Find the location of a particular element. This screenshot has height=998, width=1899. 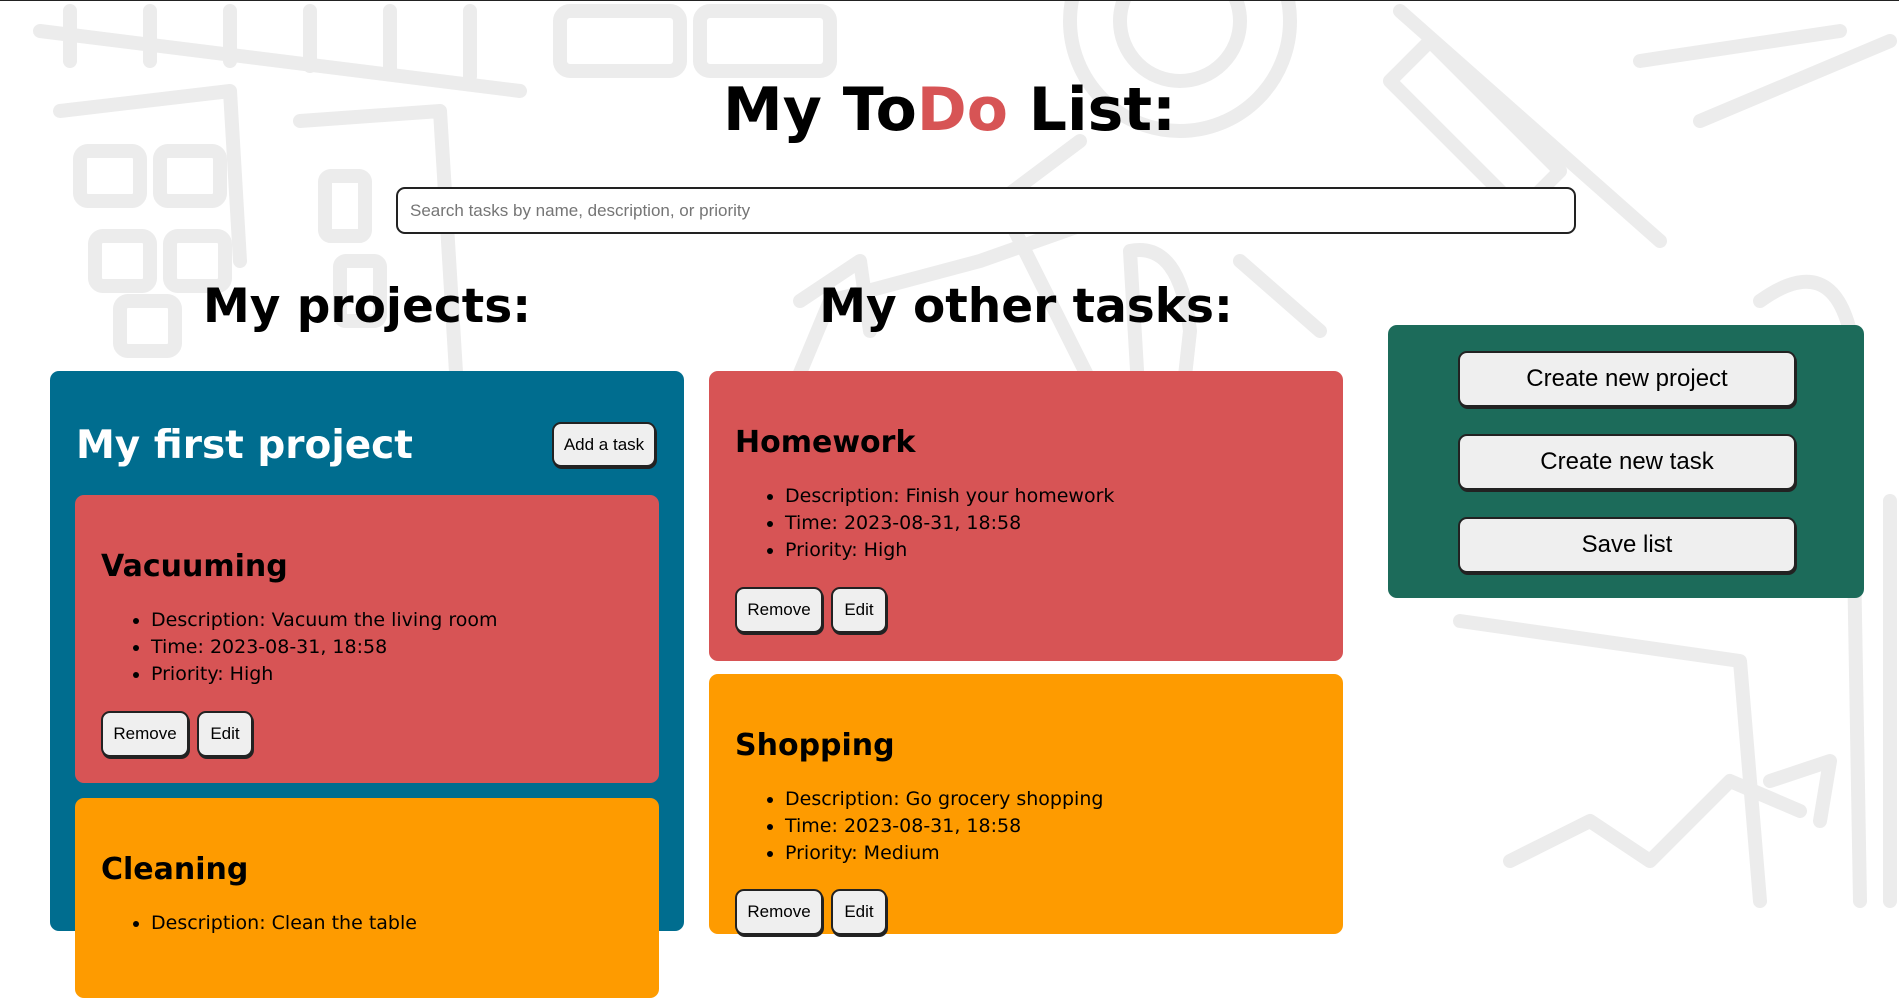

title-suffix: List: is located at coordinates (1091, 110).